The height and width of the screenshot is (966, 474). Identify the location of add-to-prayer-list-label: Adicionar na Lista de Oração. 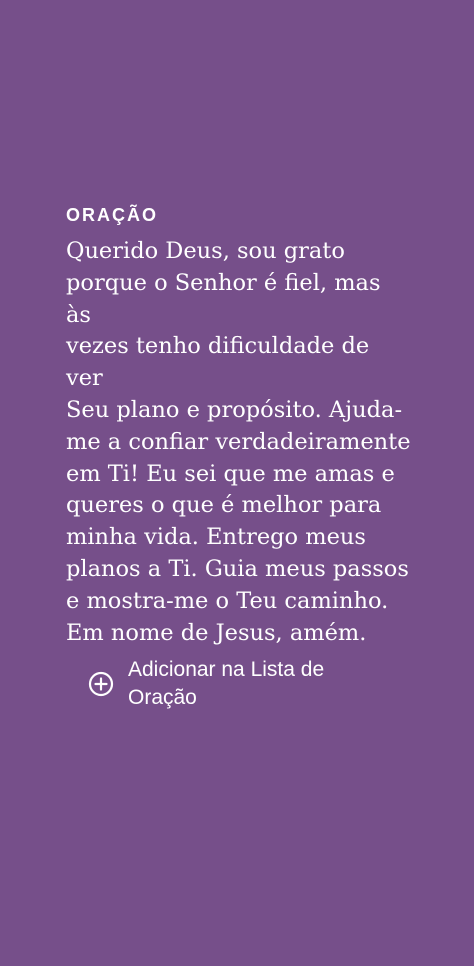
(226, 683).